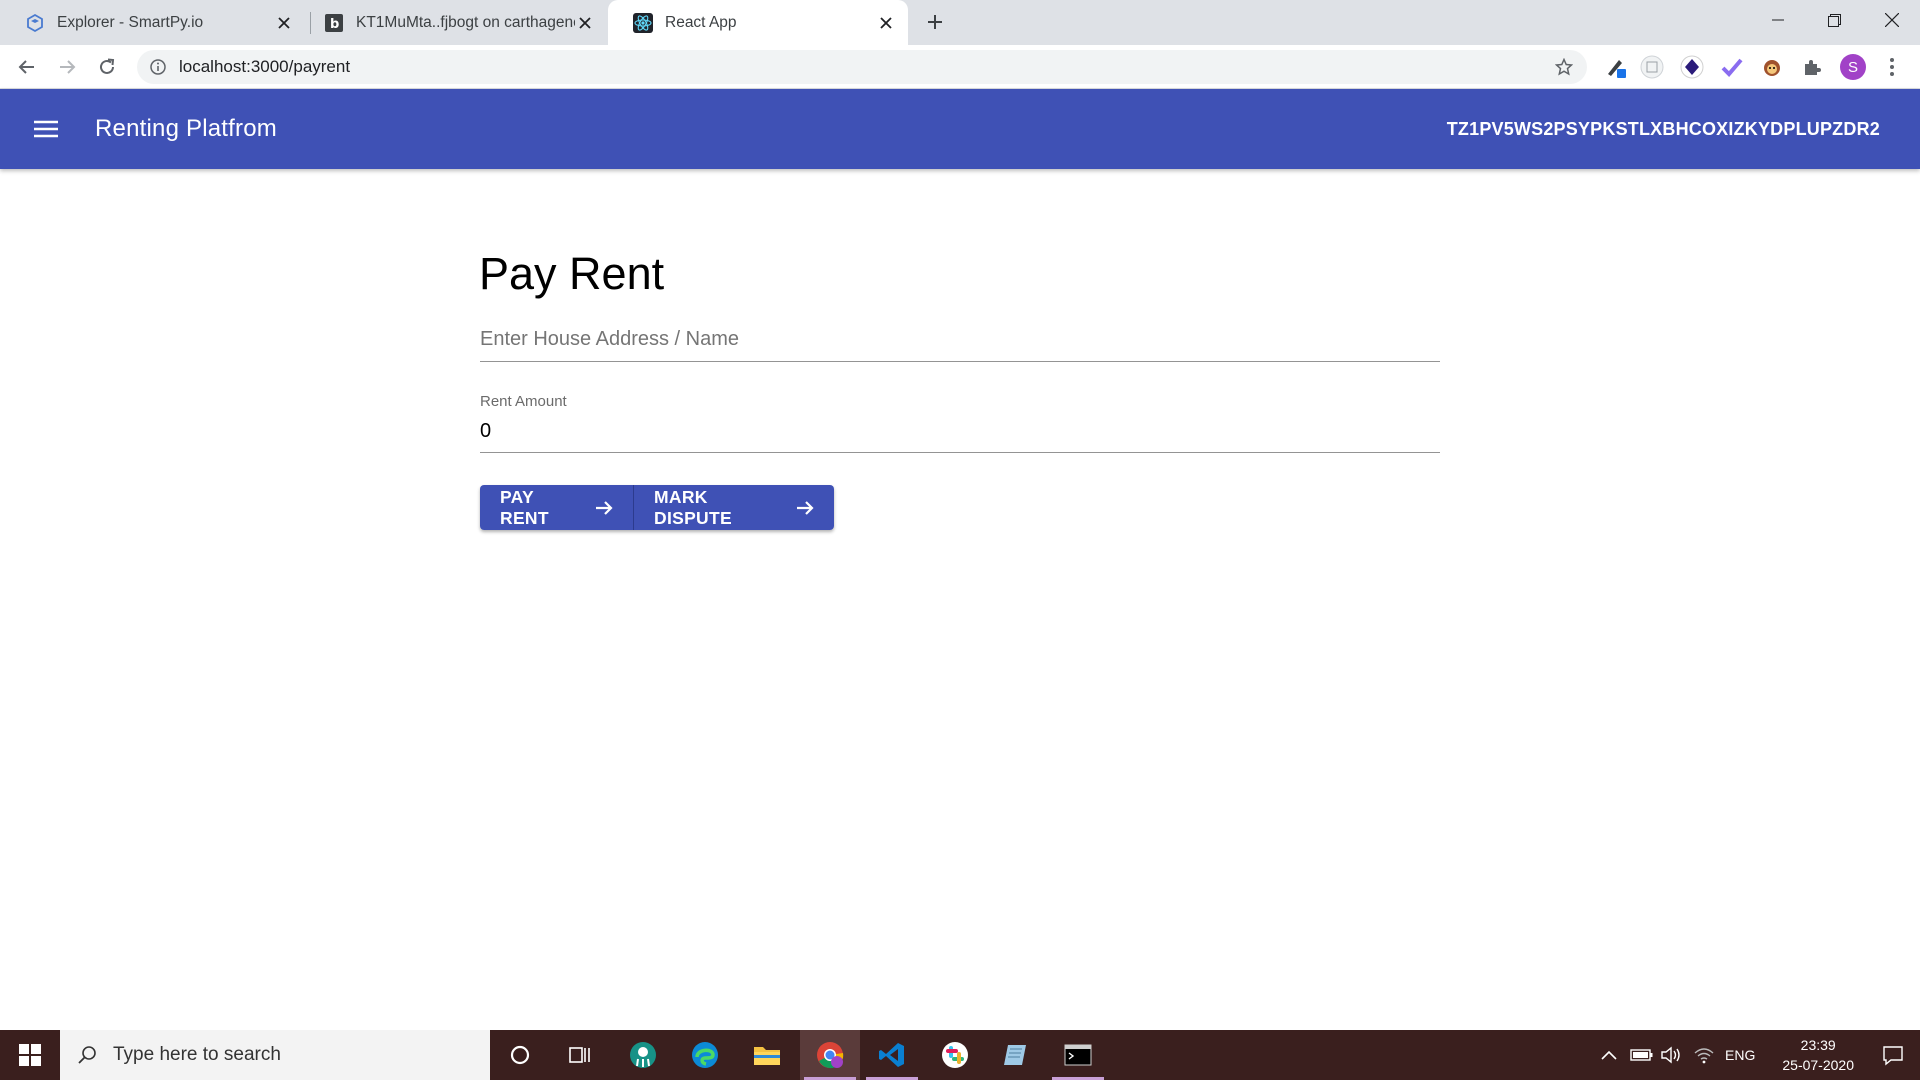 The height and width of the screenshot is (1080, 1920). Describe the element at coordinates (465, 22) in the screenshot. I see `tab-title: KT1MuMta..fjbogt on carthagenet` at that location.